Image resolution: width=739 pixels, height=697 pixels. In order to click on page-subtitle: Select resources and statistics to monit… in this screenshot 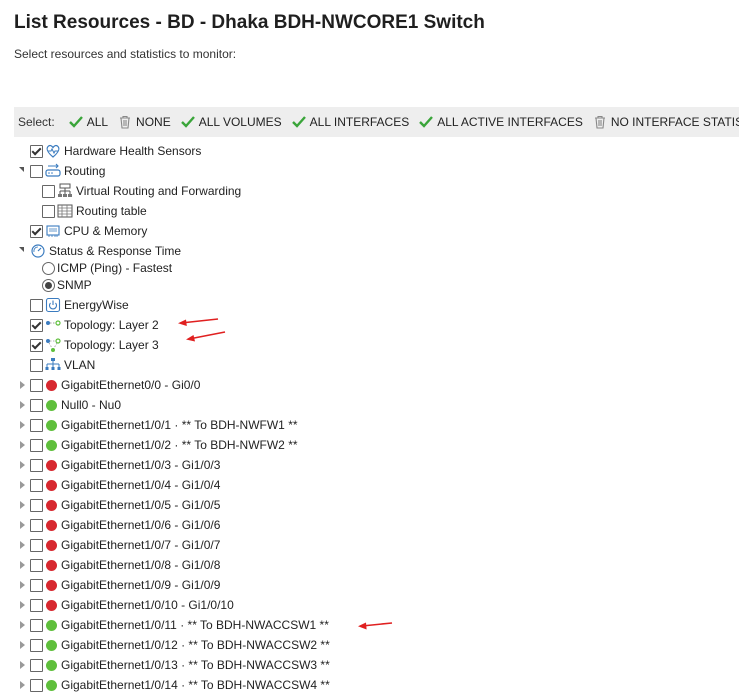, I will do `click(125, 54)`.